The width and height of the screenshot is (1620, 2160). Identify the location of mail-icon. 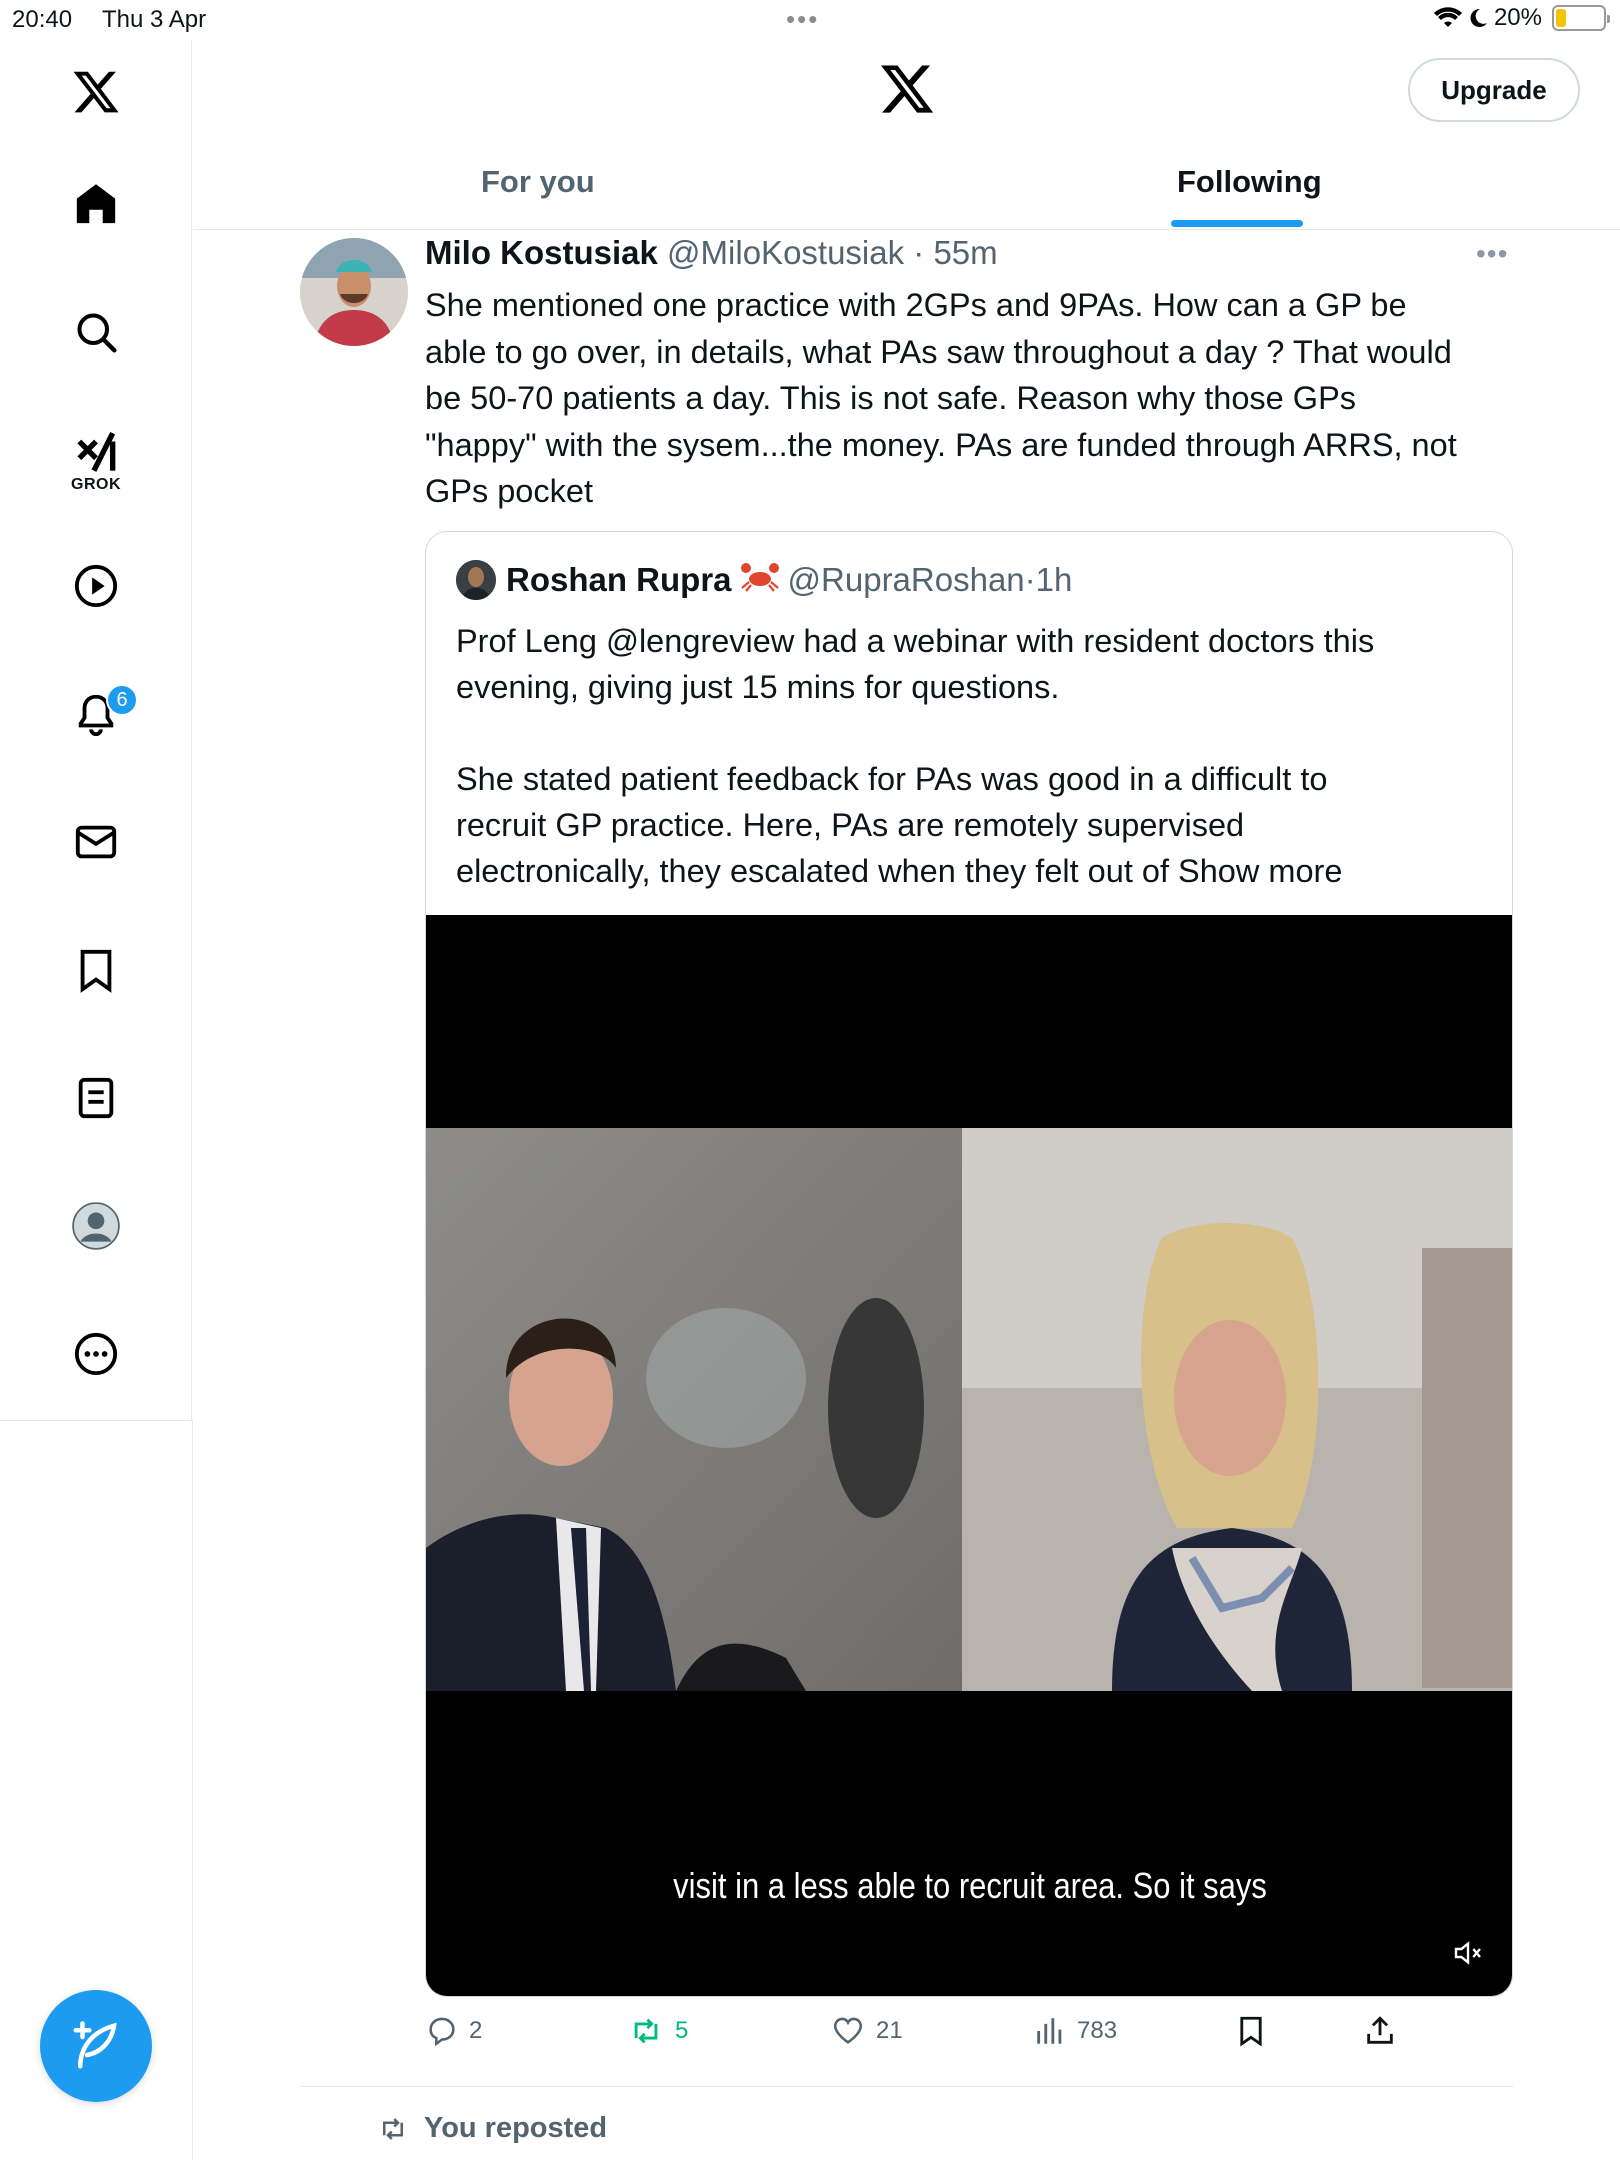
(96, 842).